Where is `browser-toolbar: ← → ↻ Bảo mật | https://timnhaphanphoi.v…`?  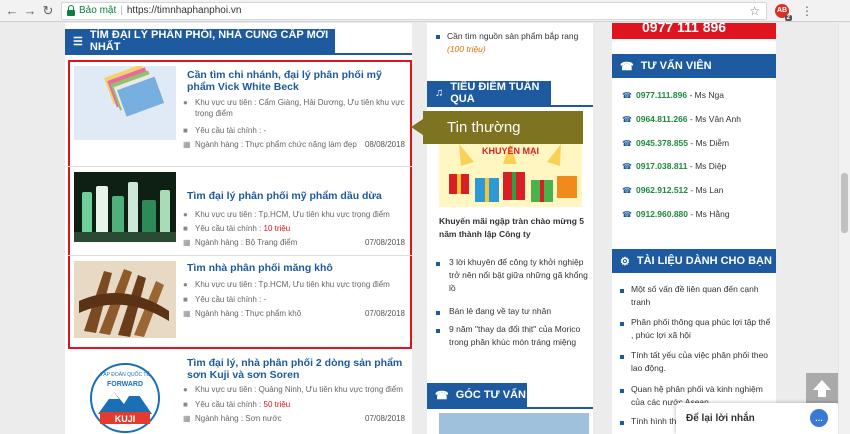 browser-toolbar: ← → ↻ Bảo mật | https://timnhaphanphoi.v… is located at coordinates (425, 11).